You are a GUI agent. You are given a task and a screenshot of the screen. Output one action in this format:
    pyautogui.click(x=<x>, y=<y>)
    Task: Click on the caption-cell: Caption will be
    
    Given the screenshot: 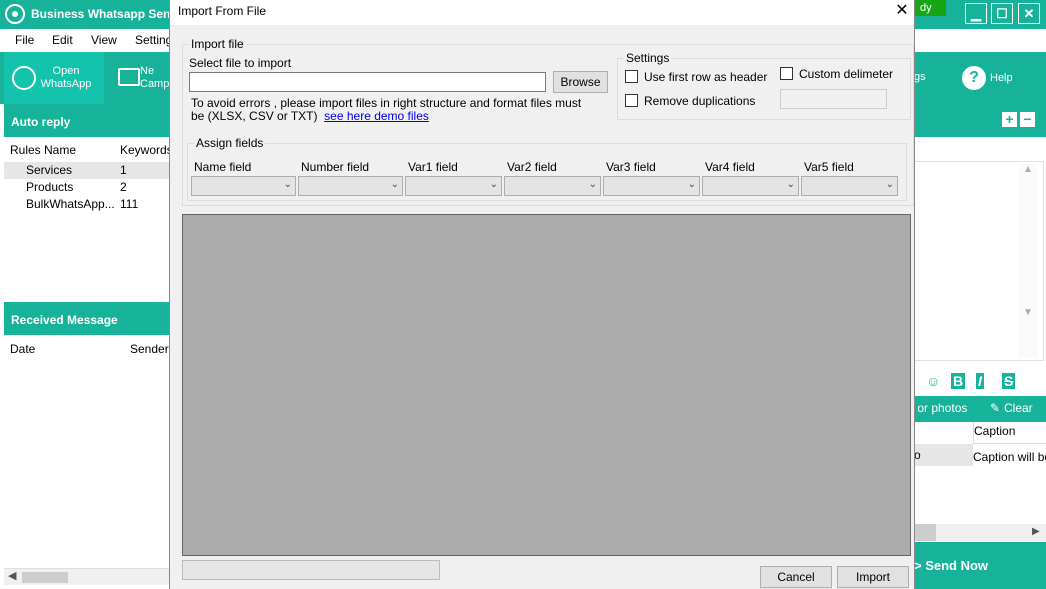 What is the action you would take?
    pyautogui.click(x=1009, y=455)
    